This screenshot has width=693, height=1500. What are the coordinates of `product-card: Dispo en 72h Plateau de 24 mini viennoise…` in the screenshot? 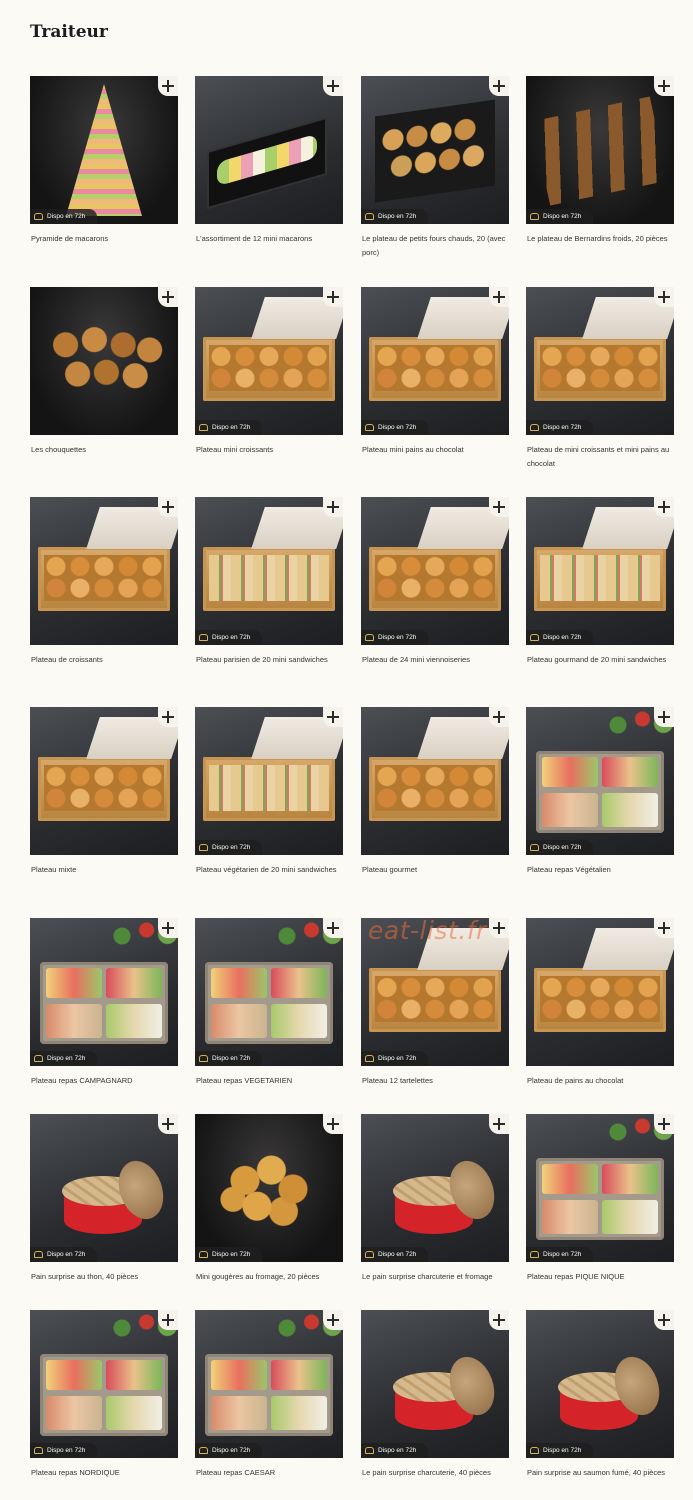 It's located at (435, 582).